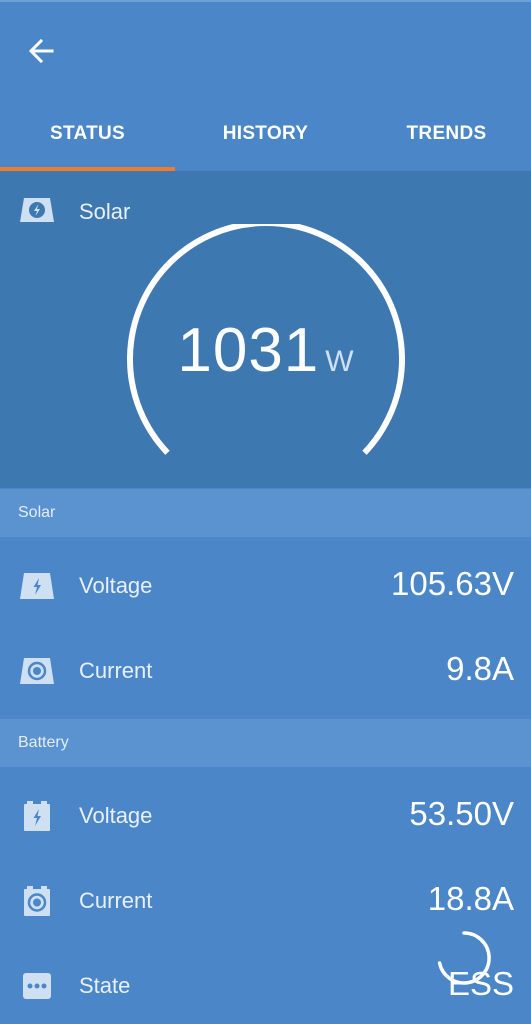  Describe the element at coordinates (105, 985) in the screenshot. I see `battery-state-label: State` at that location.